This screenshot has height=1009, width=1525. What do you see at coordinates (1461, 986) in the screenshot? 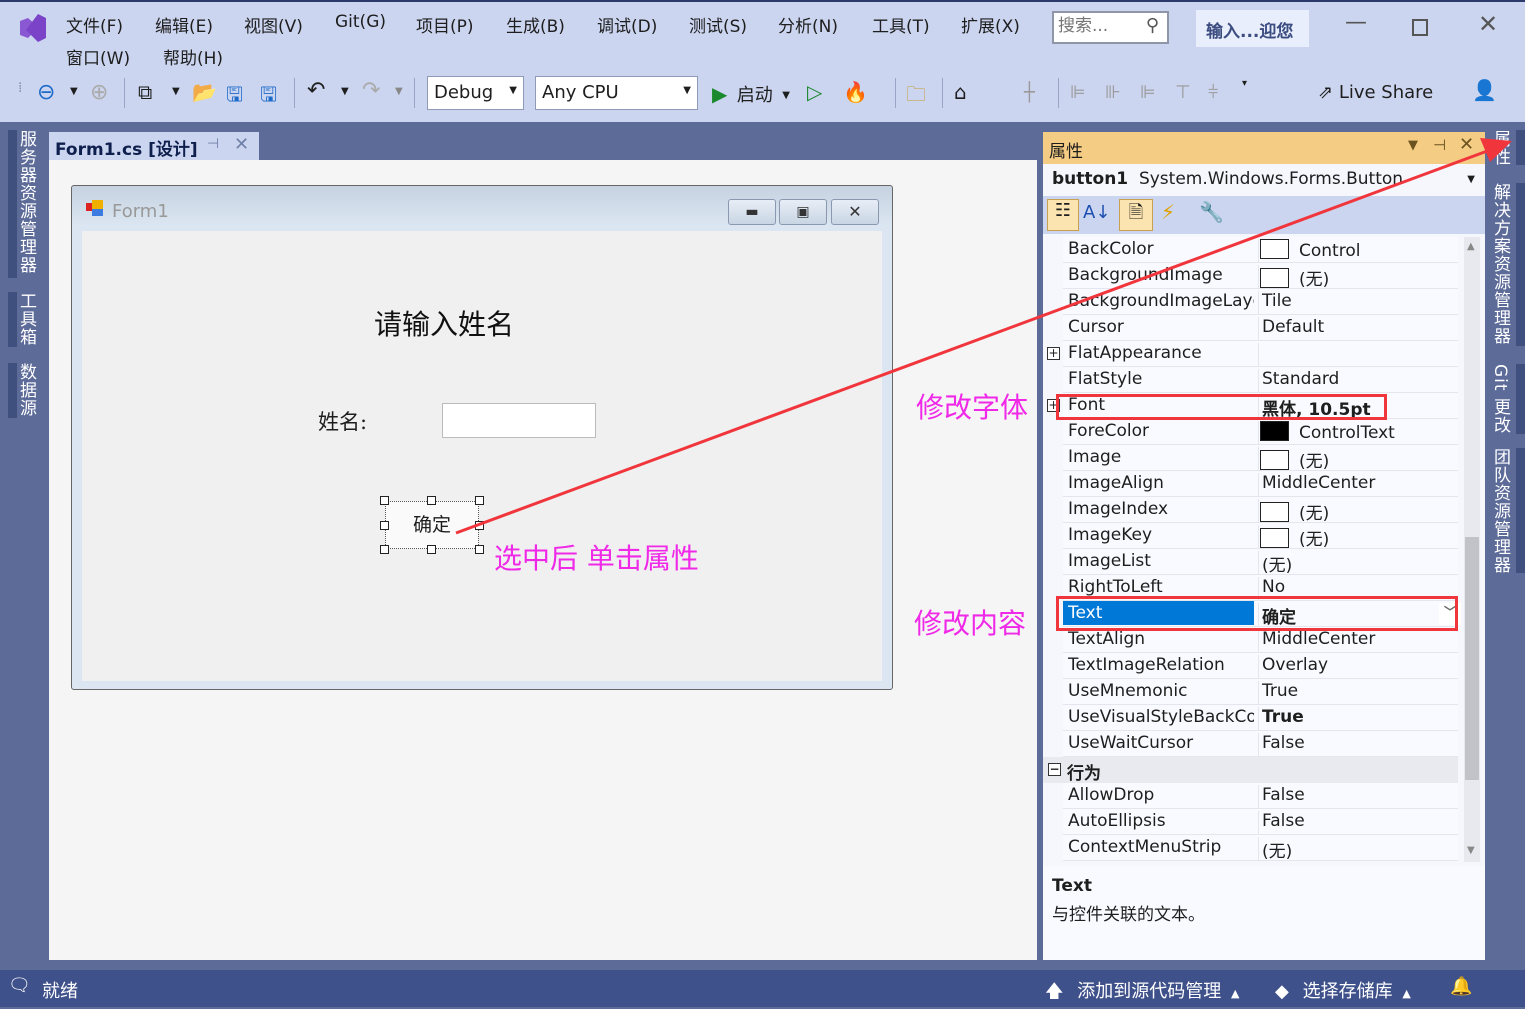
I see `notifications-bell-icon: 🔔` at bounding box center [1461, 986].